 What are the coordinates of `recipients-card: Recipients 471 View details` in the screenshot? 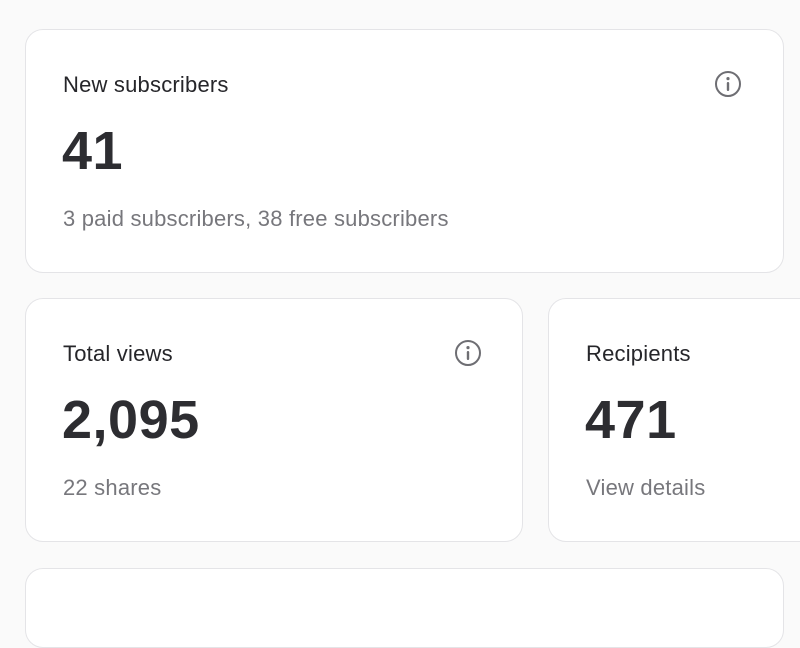 It's located at (674, 420).